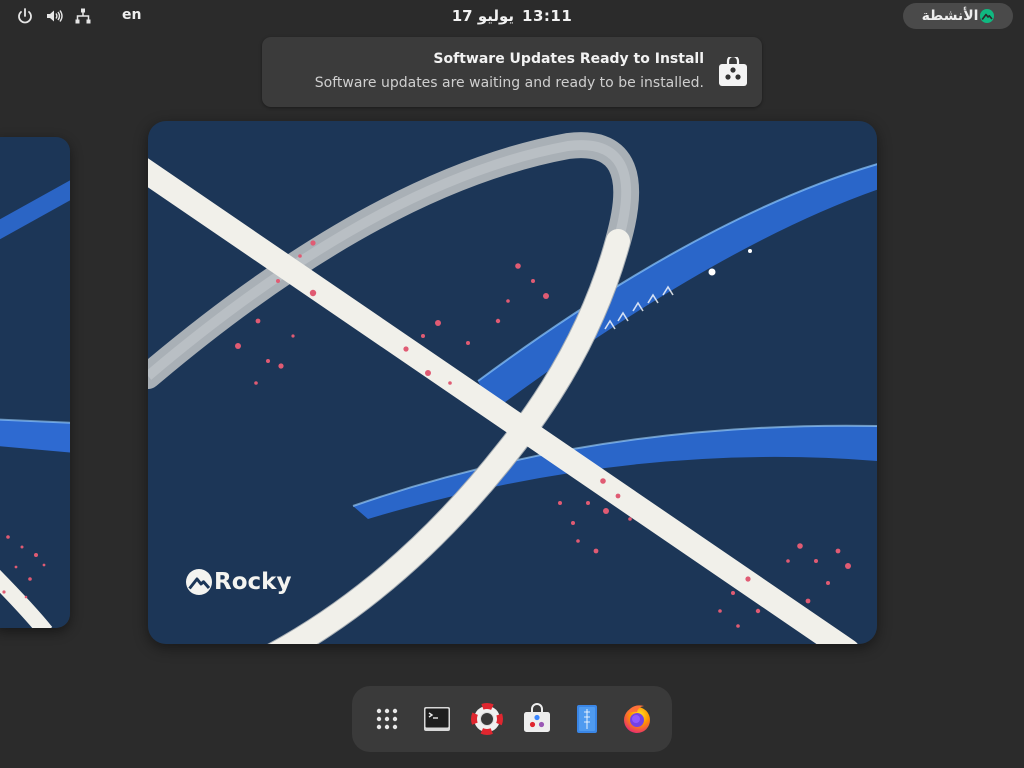  I want to click on rocky-brand-text: Rocky, so click(253, 582).